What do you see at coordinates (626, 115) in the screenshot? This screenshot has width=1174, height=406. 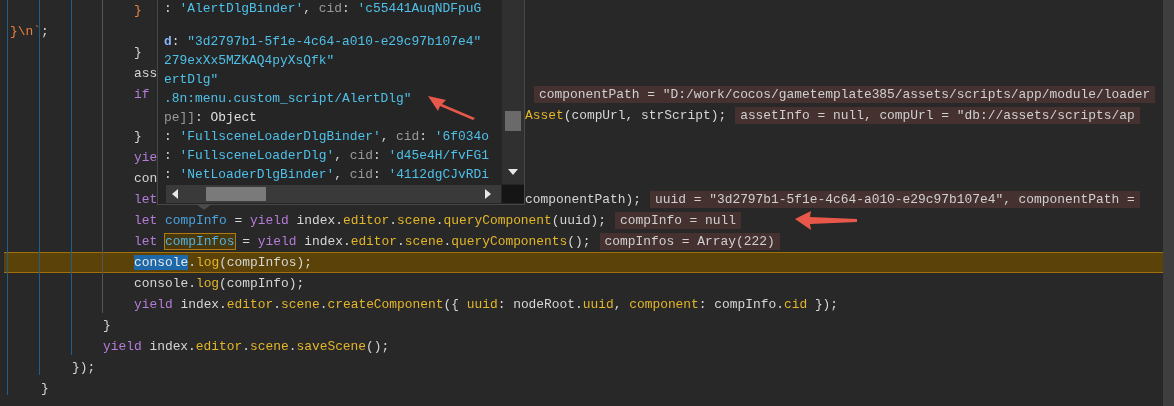 I see `code-line: Asset(compUrl, strScript);` at bounding box center [626, 115].